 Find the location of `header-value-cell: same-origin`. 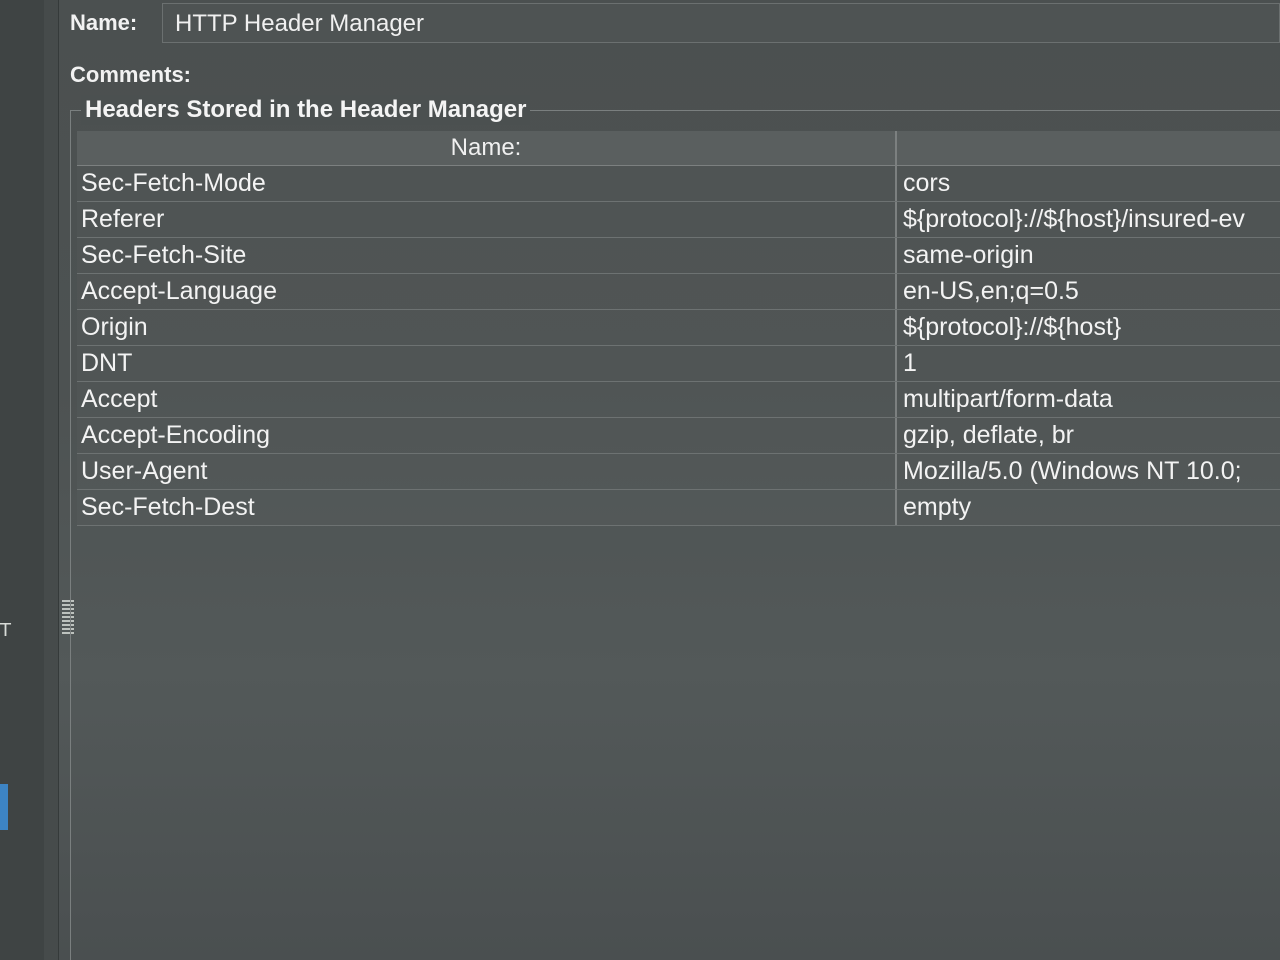

header-value-cell: same-origin is located at coordinates (1088, 255).